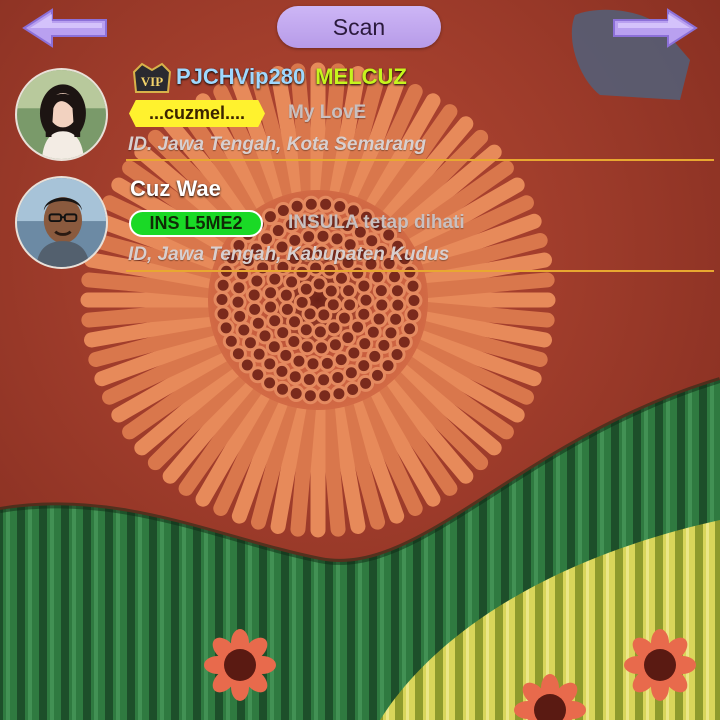 This screenshot has width=720, height=720. I want to click on user-status-text: INSULA tetap dihati, so click(376, 222).